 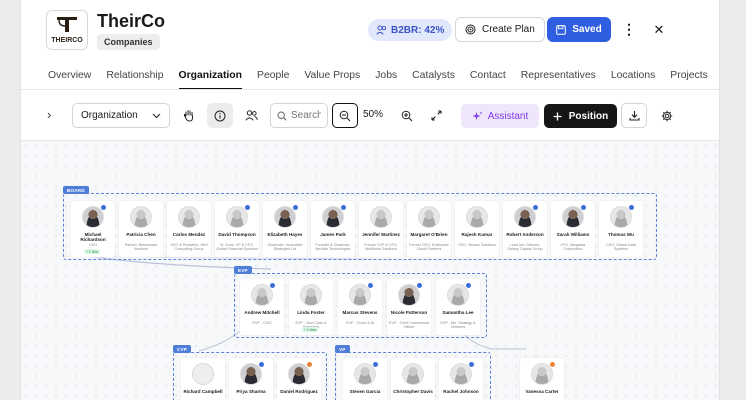 I want to click on tab-people: People, so click(x=273, y=79).